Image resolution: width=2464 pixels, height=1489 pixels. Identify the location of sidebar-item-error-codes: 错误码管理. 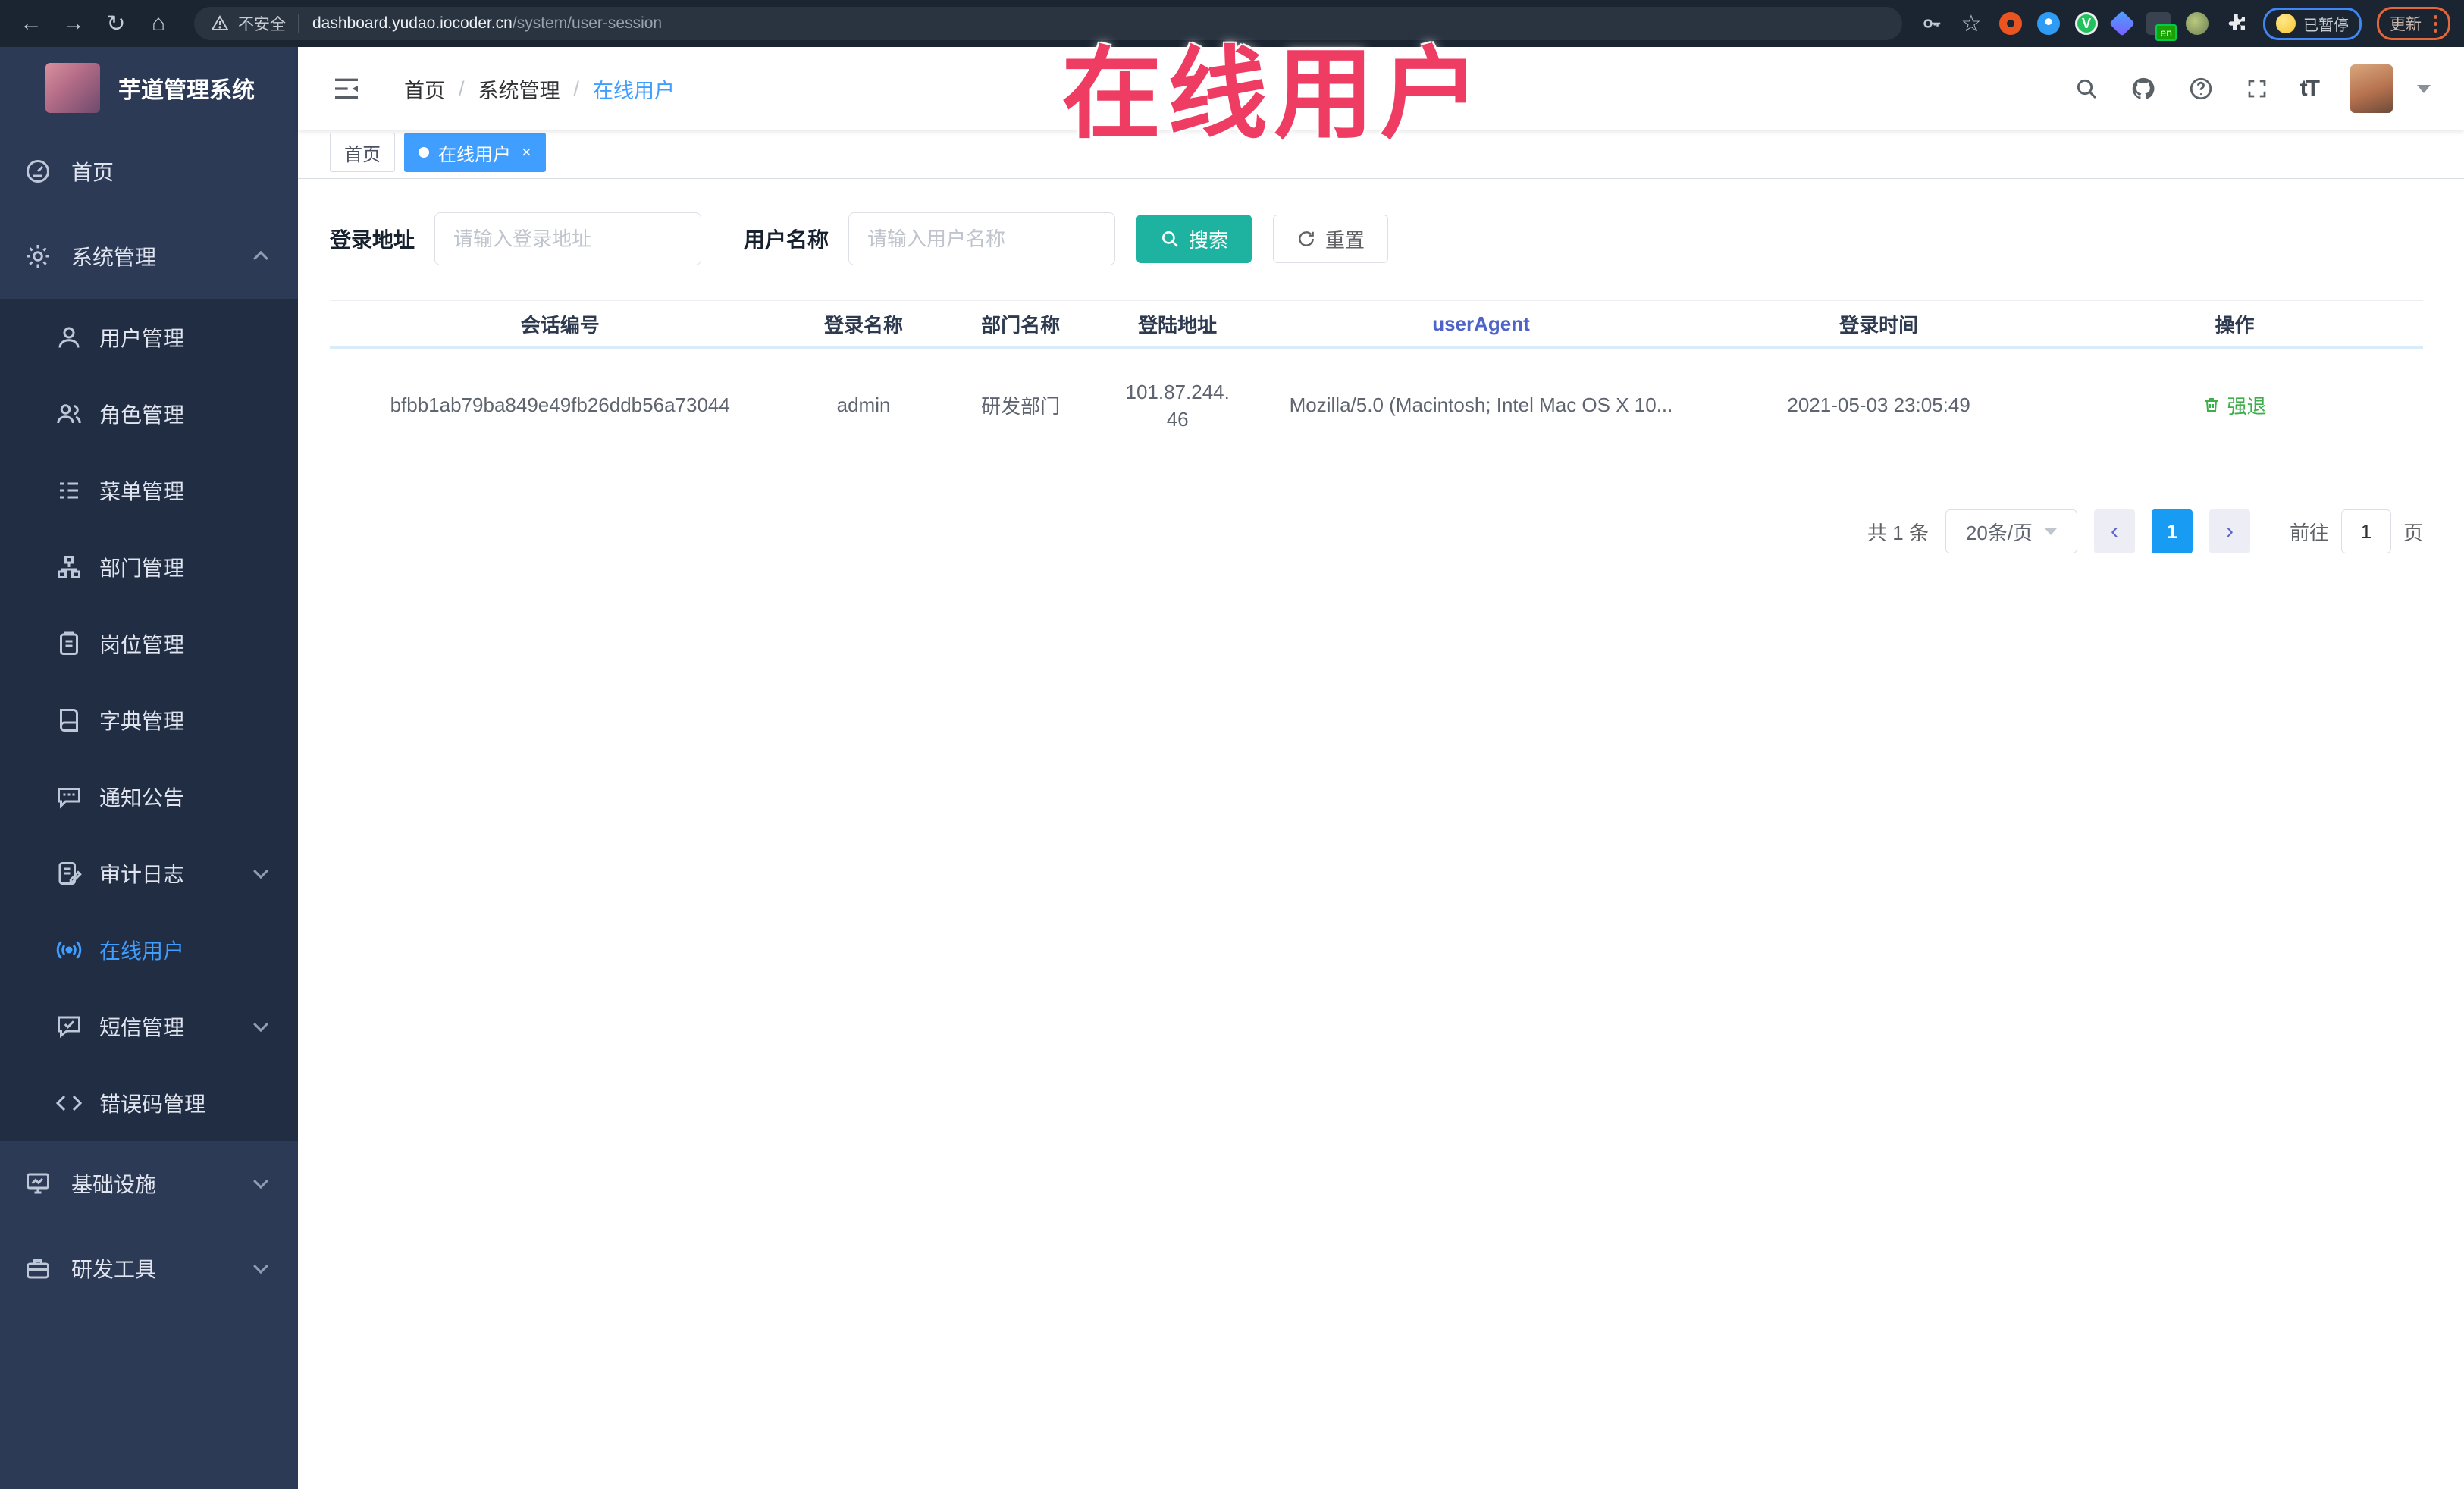
(149, 1102).